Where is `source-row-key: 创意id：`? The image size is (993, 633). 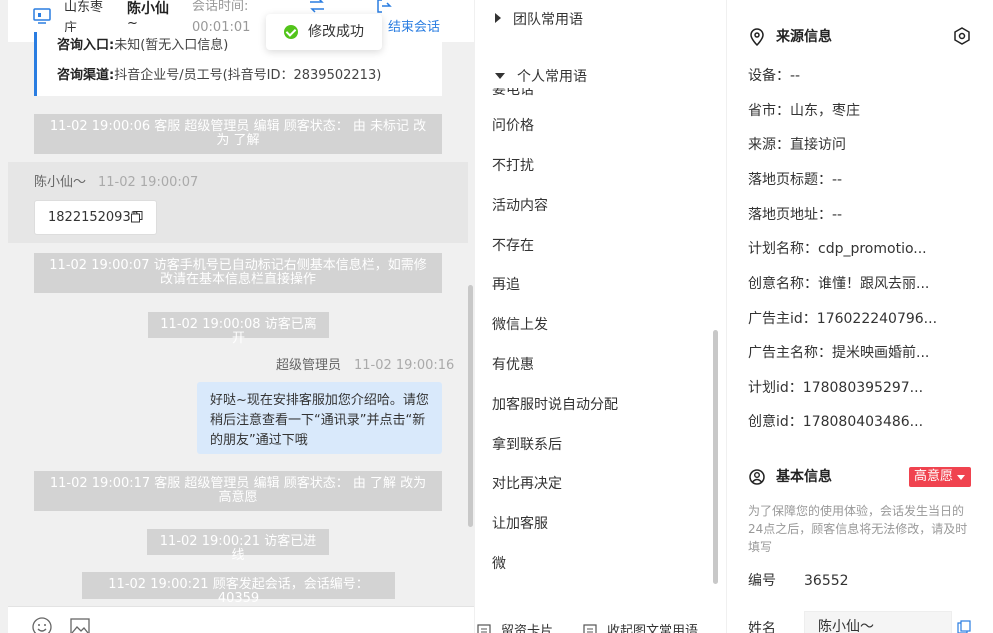 source-row-key: 创意id： is located at coordinates (775, 422).